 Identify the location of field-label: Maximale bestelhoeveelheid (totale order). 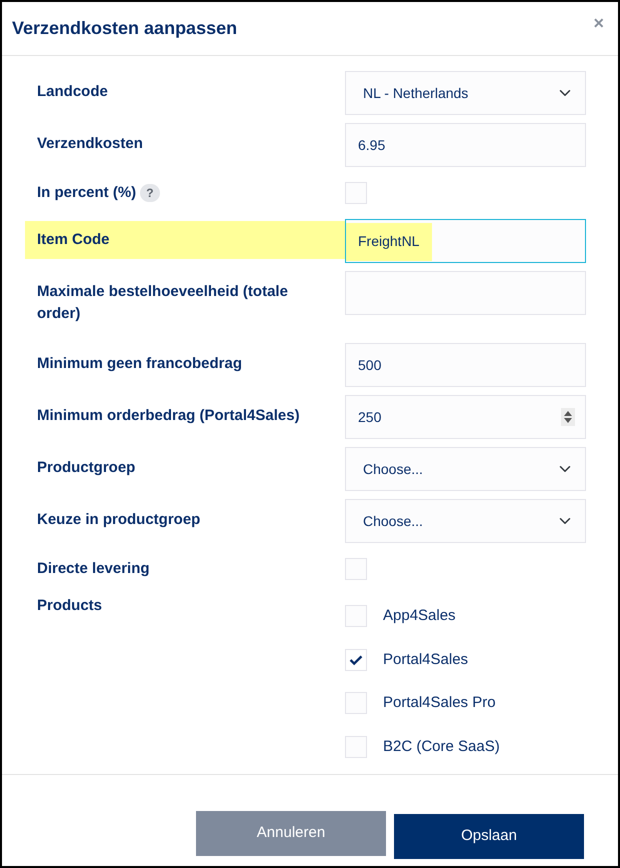
(162, 303).